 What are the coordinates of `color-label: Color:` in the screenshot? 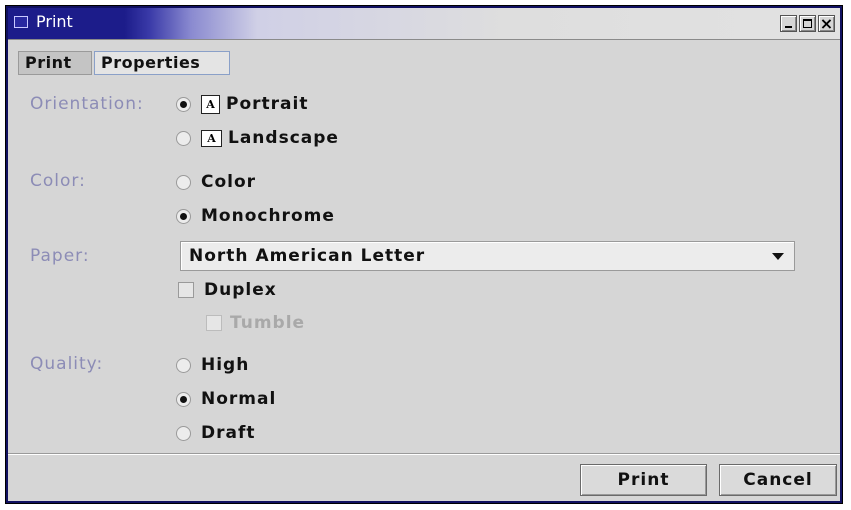 It's located at (58, 181).